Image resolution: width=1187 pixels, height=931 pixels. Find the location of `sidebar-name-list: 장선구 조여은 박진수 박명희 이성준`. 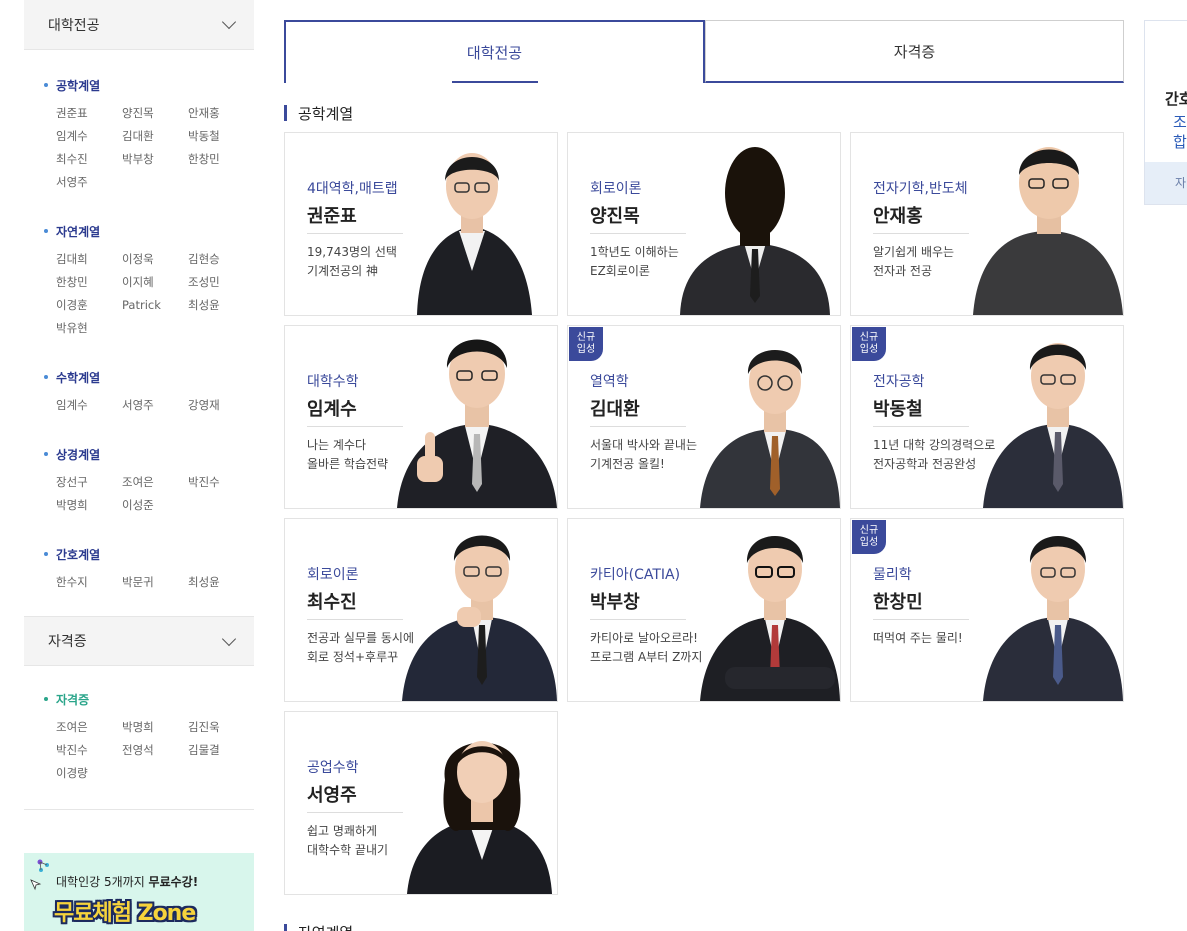

sidebar-name-list: 장선구 조여은 박진수 박명희 이성준 is located at coordinates (155, 494).